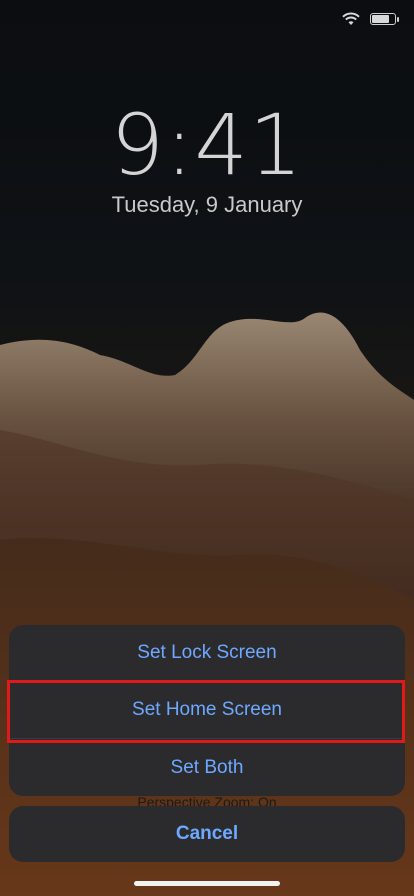  What do you see at coordinates (207, 767) in the screenshot?
I see `set-both-button: Set Both` at bounding box center [207, 767].